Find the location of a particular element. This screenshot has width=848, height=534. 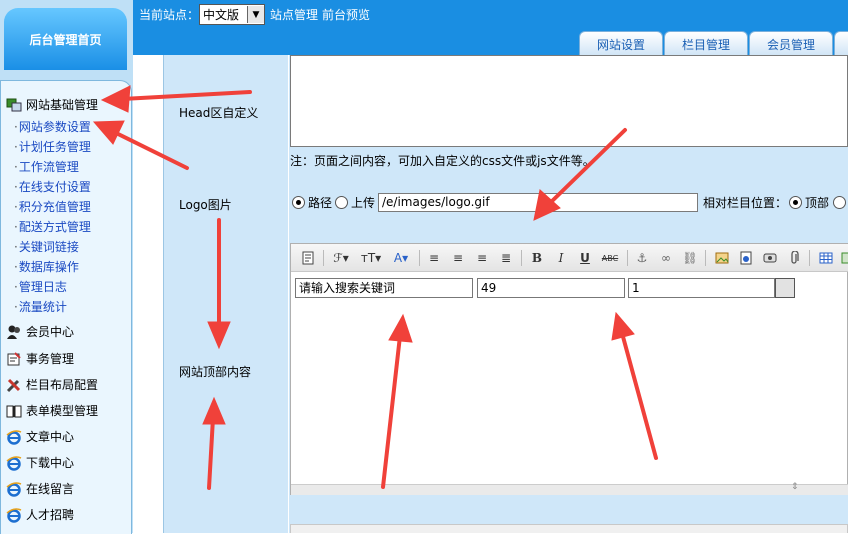

logo-label: Logo图片 is located at coordinates (205, 205).